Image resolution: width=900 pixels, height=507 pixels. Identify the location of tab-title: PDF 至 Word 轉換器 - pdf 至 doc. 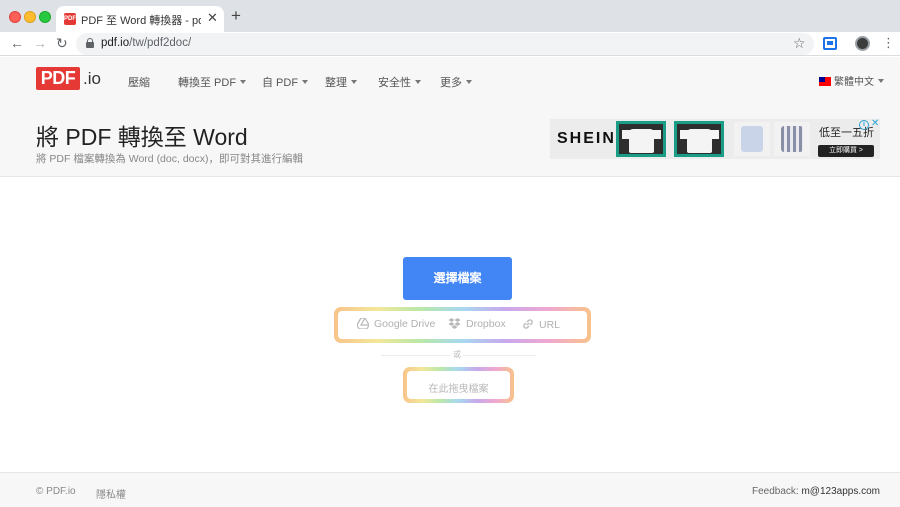
(141, 21).